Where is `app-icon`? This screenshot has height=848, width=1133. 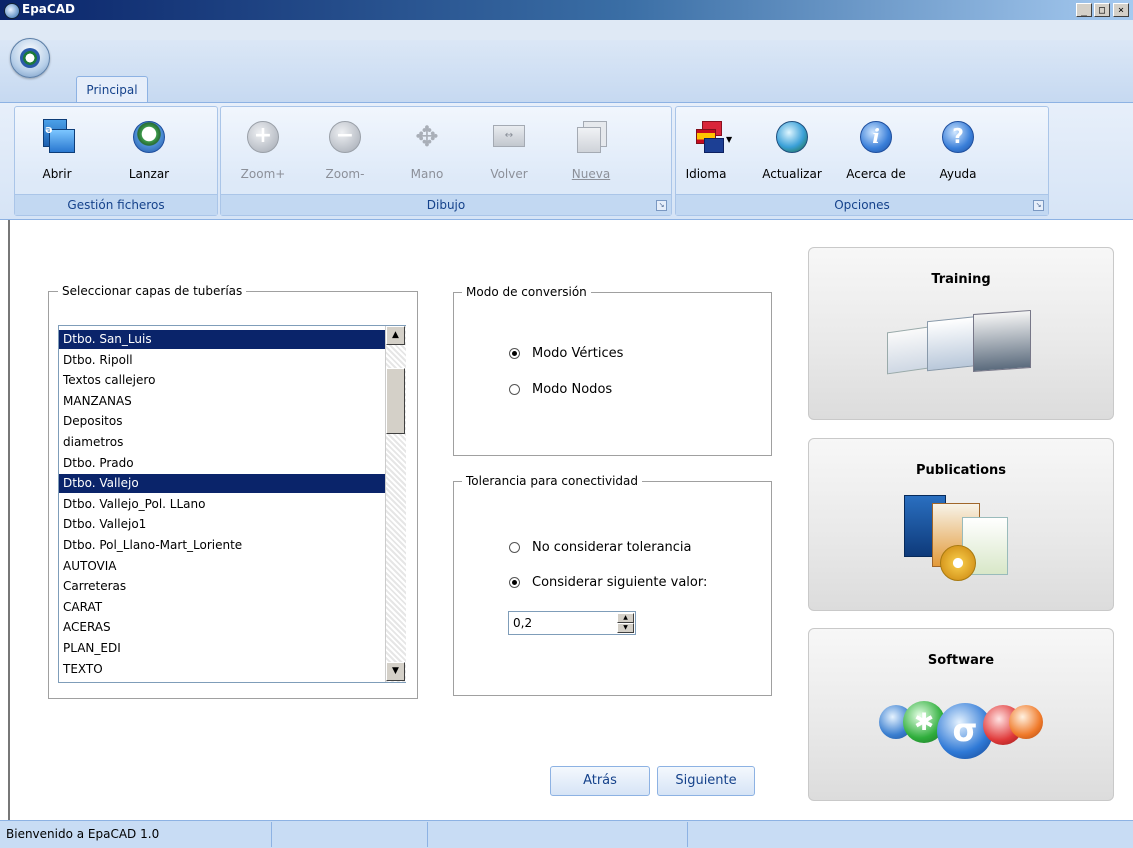 app-icon is located at coordinates (12, 11).